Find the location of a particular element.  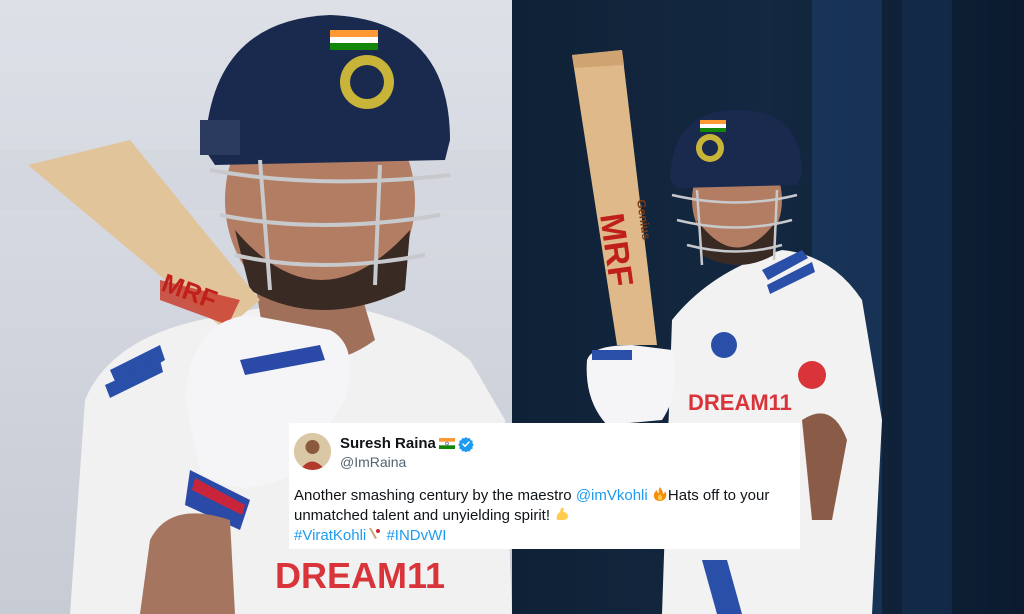

hashtag-viratkohli: #ViratKohli is located at coordinates (330, 535).